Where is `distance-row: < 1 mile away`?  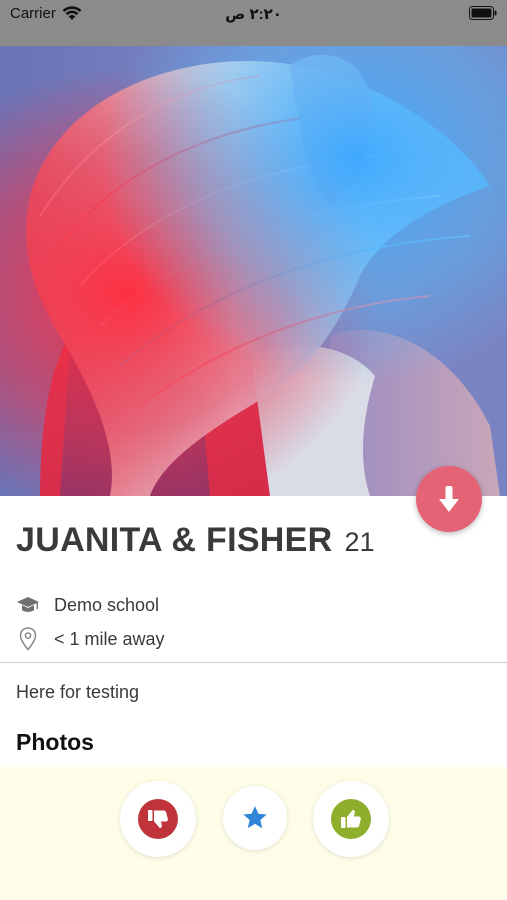 distance-row: < 1 mile away is located at coordinates (90, 639).